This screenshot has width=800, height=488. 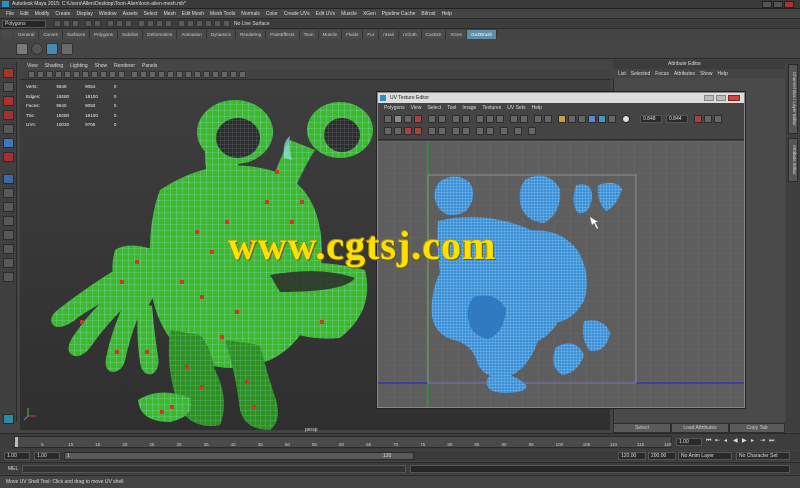 What do you see at coordinates (491, 108) in the screenshot?
I see `uv-menu-textures: Textures` at bounding box center [491, 108].